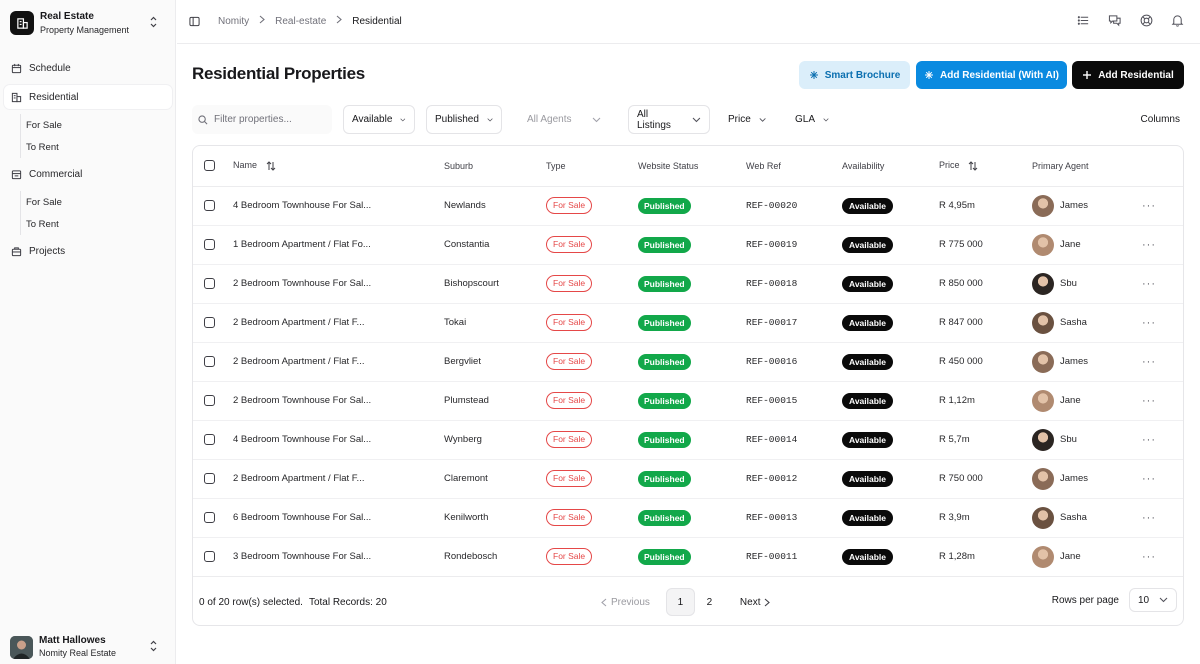 Image resolution: width=1200 pixels, height=664 pixels. I want to click on page-button-2: 2, so click(709, 602).